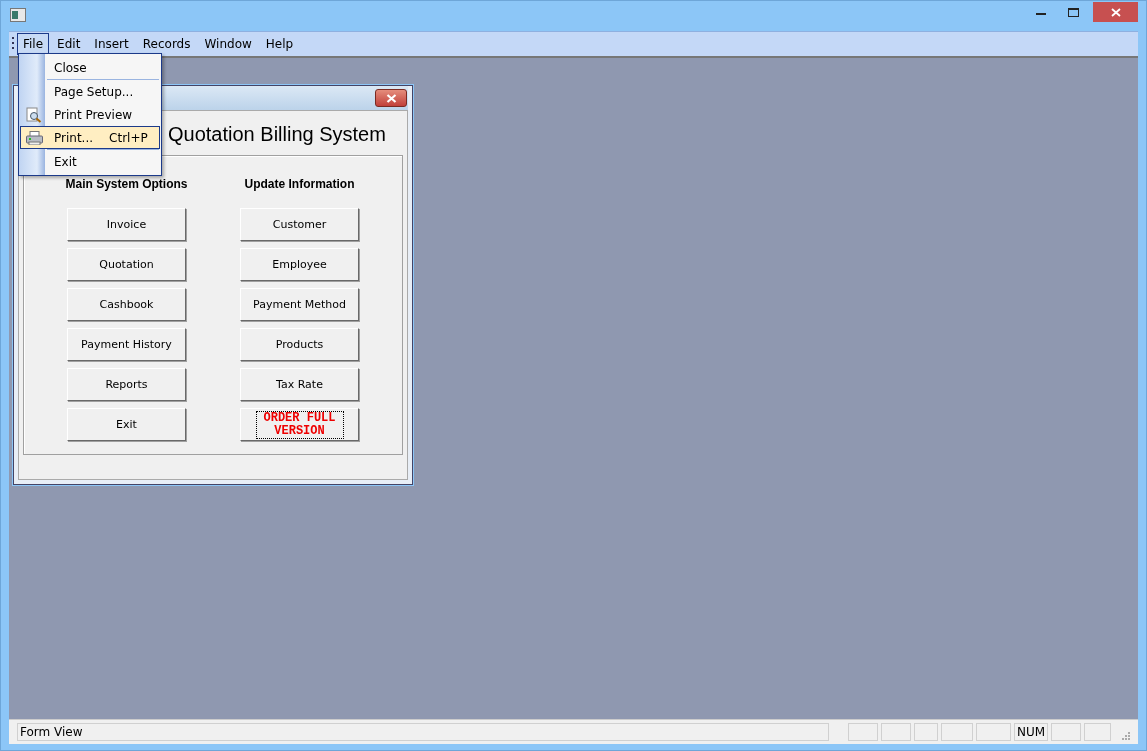 This screenshot has width=1147, height=751. What do you see at coordinates (126, 184) in the screenshot?
I see `section-heading: Main System Options` at bounding box center [126, 184].